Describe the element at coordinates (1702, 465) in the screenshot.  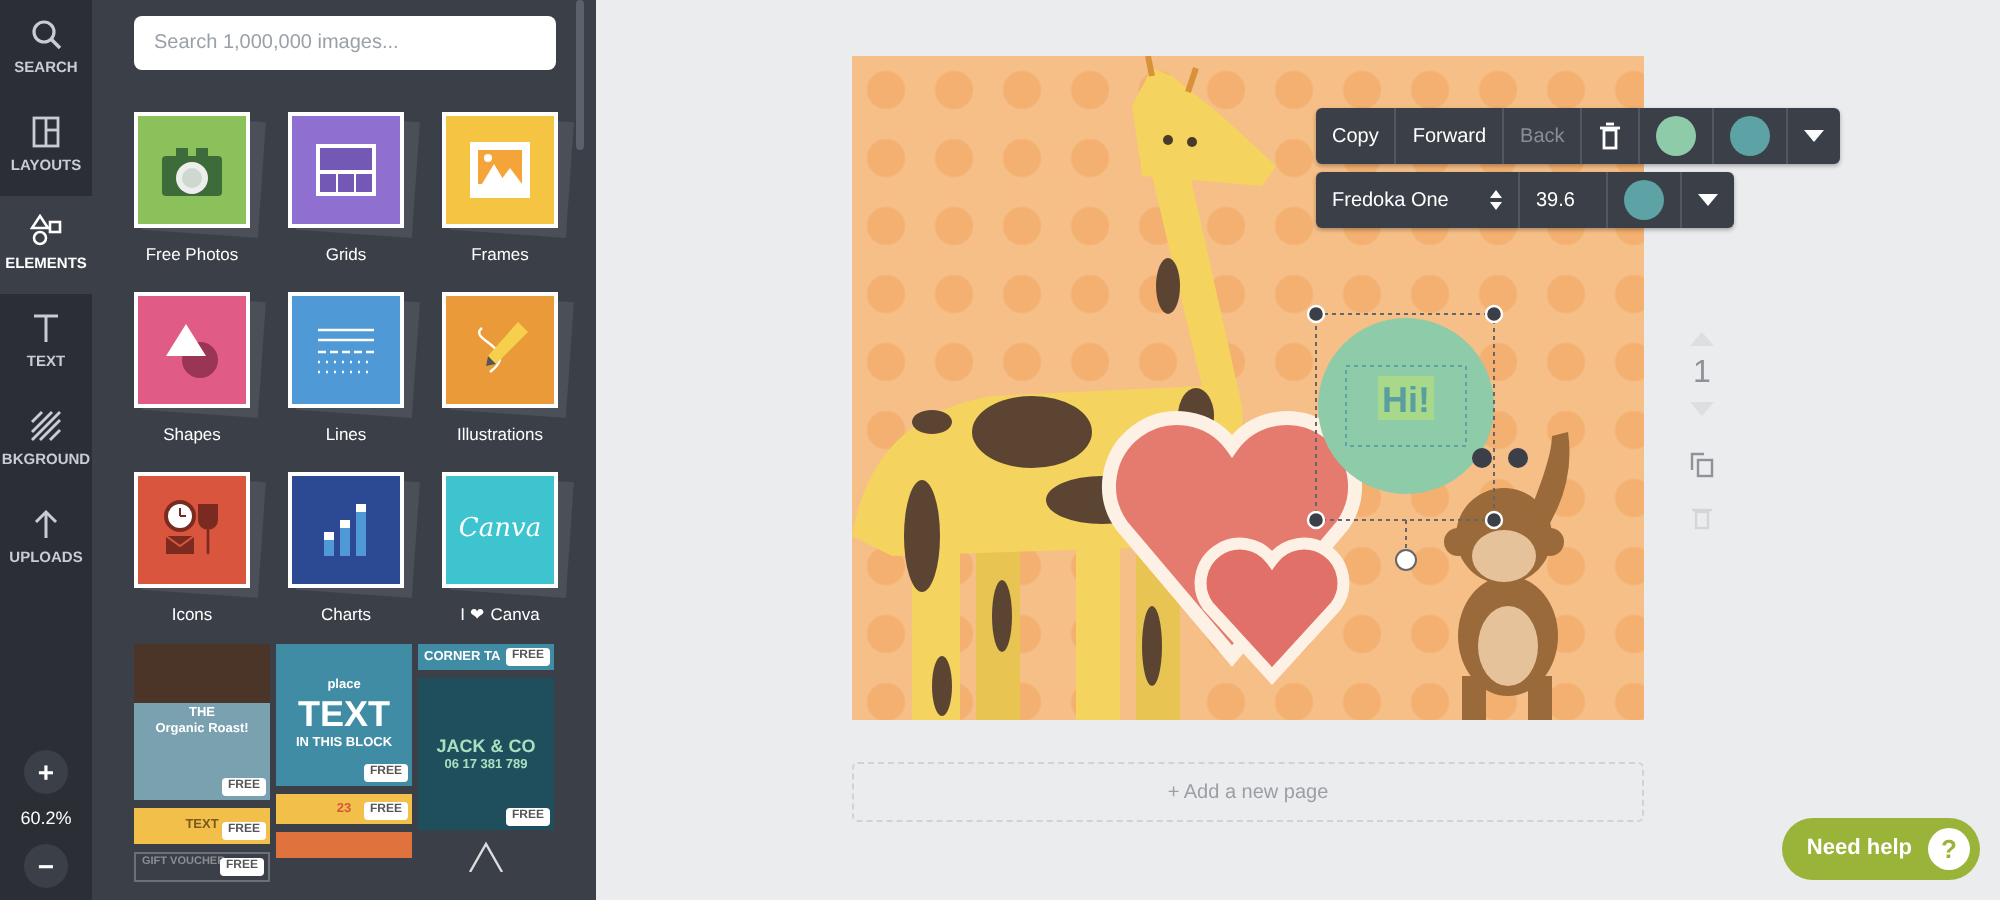
I see `copy-page-icon` at that location.